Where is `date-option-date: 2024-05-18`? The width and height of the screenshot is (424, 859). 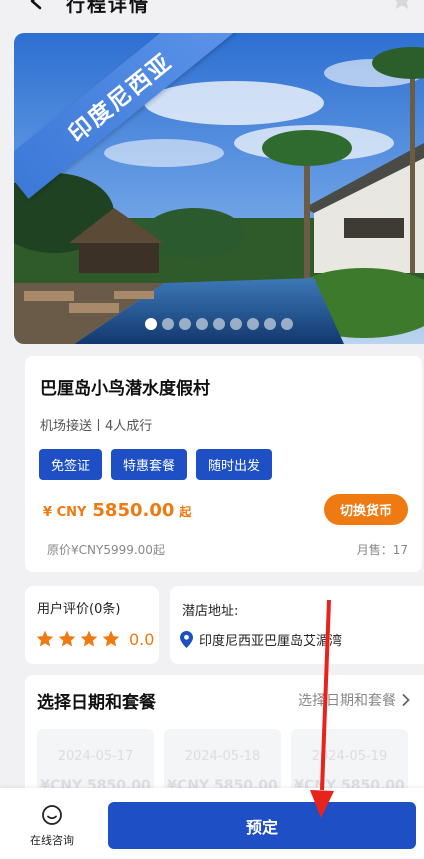
date-option-date: 2024-05-18 is located at coordinates (222, 756).